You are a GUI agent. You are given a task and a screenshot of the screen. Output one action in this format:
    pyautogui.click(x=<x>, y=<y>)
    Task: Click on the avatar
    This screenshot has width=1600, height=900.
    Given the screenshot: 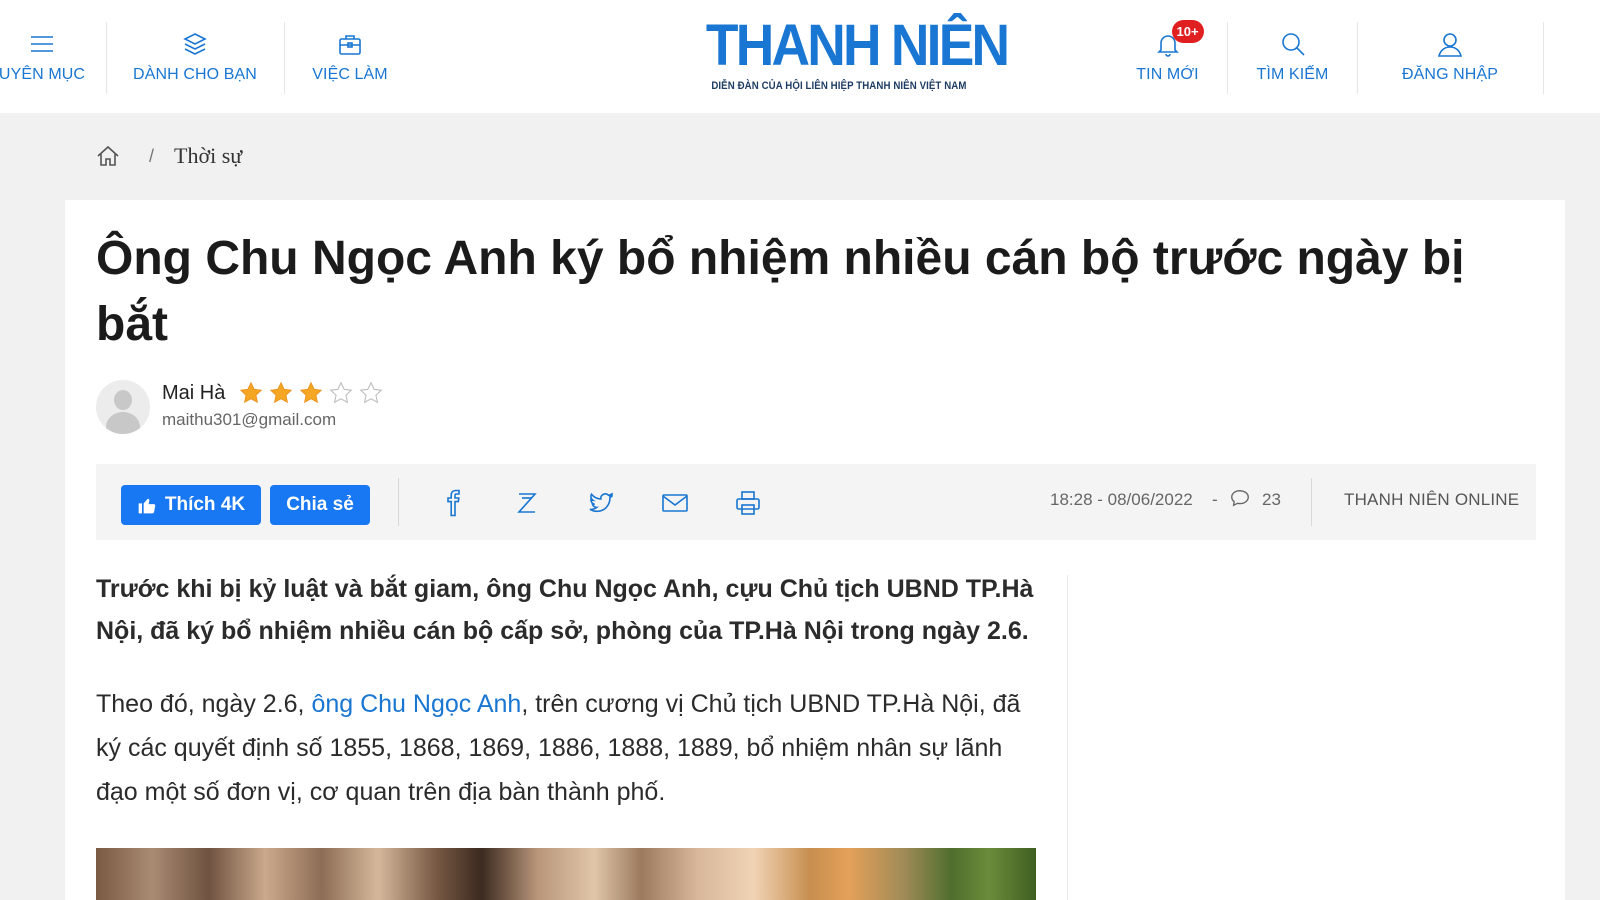 What is the action you would take?
    pyautogui.click(x=123, y=407)
    